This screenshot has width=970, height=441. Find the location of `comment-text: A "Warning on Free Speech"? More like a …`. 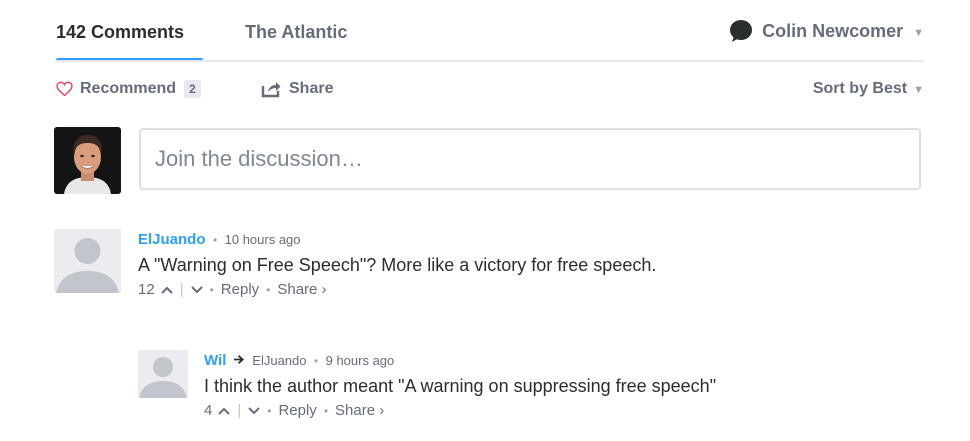

comment-text: A "Warning on Free Speech"? More like a … is located at coordinates (397, 265).